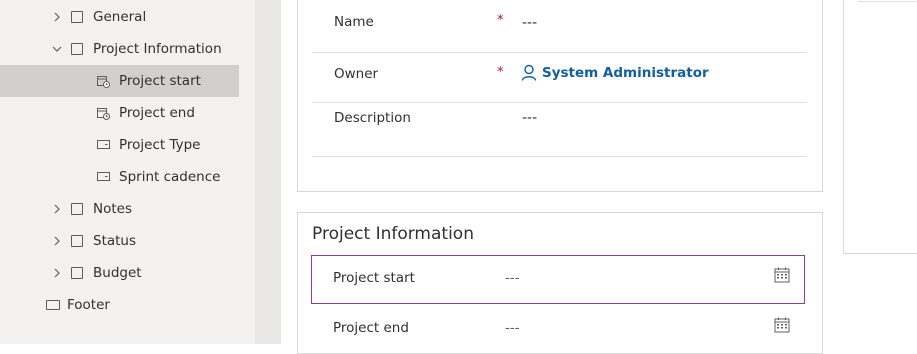 This screenshot has height=354, width=917. I want to click on tree-item-status: Status, so click(119, 241).